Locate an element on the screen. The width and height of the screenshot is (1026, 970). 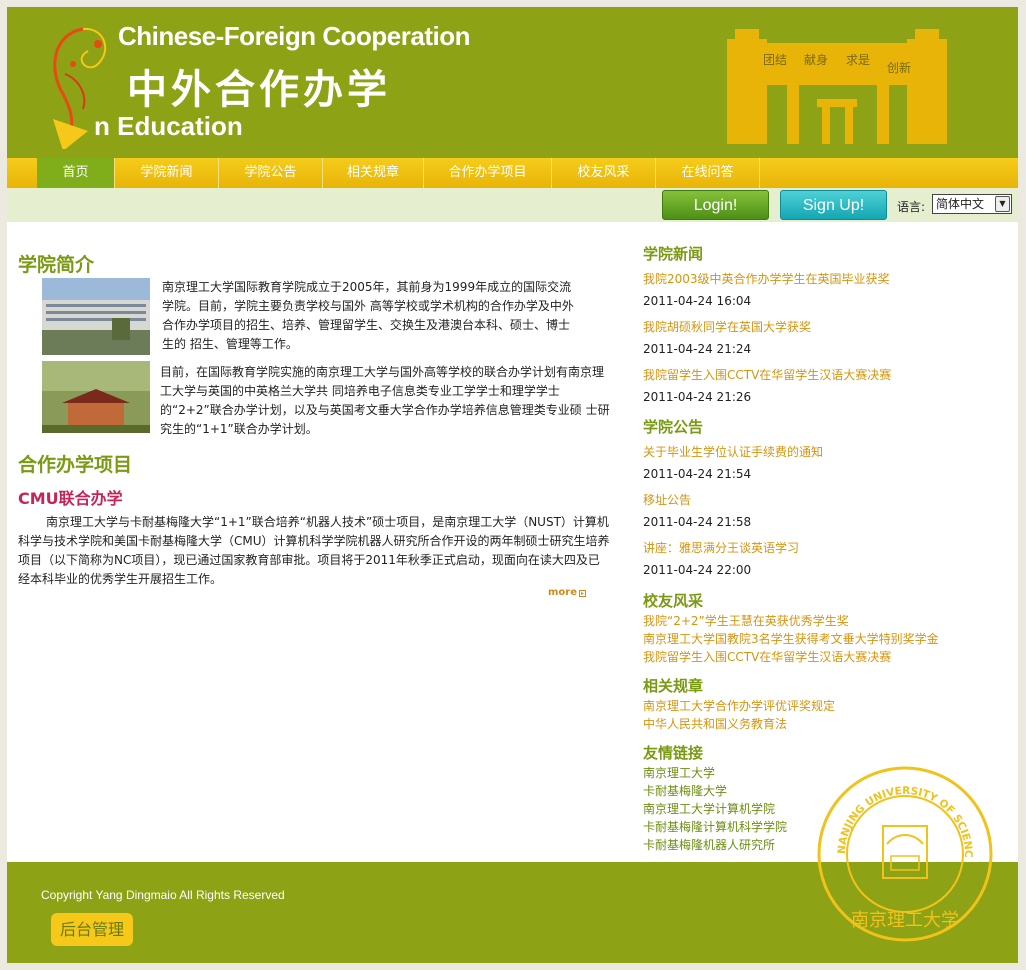
login-bar: Login! Sign Up! 语言: 简体中文 ▼ is located at coordinates (512, 205).